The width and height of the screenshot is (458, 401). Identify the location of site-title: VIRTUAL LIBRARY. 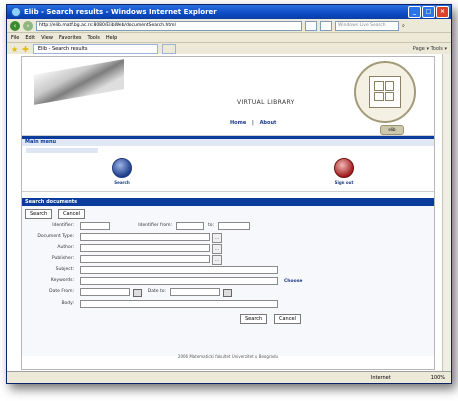
(266, 102).